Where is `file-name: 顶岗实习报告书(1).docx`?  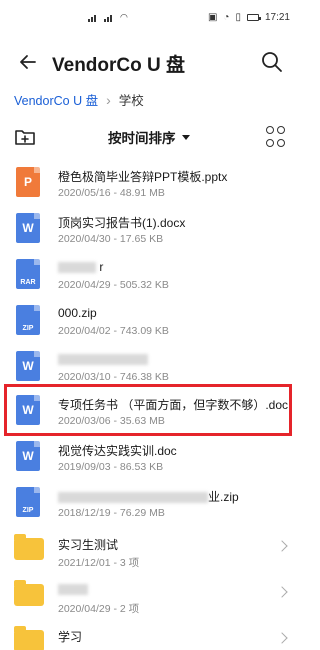
file-name: 顶岗实习报告书(1).docx is located at coordinates (122, 223).